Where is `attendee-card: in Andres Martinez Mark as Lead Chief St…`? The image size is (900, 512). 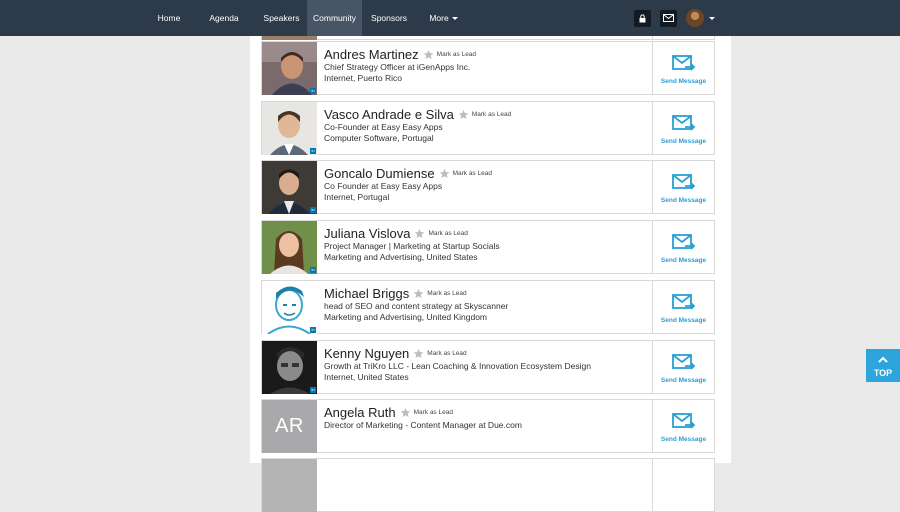 attendee-card: in Andres Martinez Mark as Lead Chief St… is located at coordinates (488, 68).